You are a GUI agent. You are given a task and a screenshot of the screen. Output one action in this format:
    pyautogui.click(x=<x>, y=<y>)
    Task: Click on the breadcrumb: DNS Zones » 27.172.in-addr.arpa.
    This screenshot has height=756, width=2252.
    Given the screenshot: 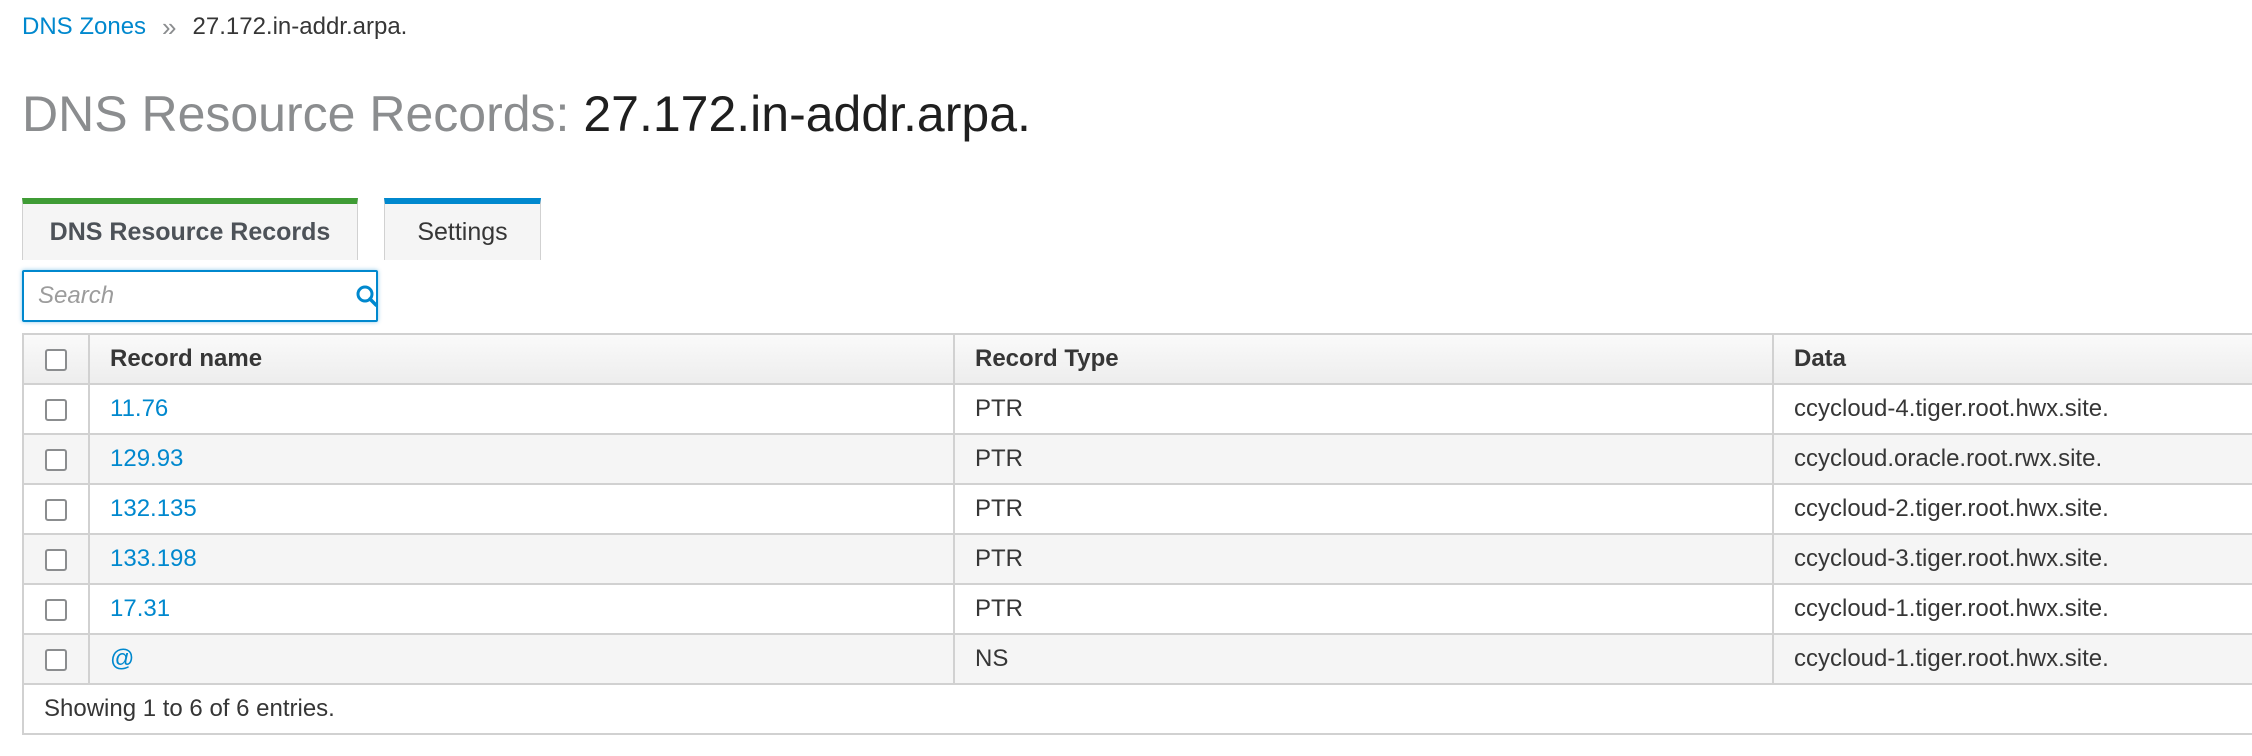 What is the action you would take?
    pyautogui.click(x=214, y=27)
    